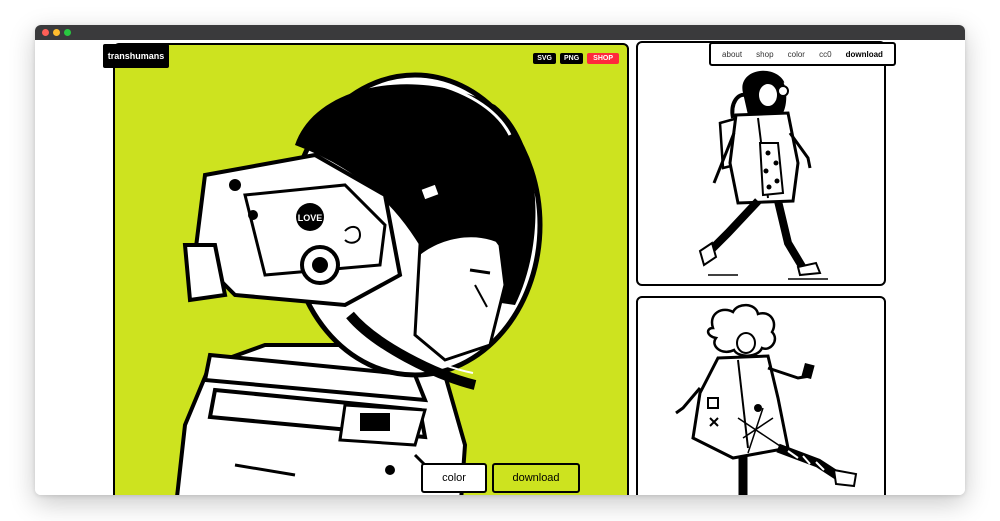 This screenshot has height=521, width=1000. I want to click on close-window-icon, so click(45, 32).